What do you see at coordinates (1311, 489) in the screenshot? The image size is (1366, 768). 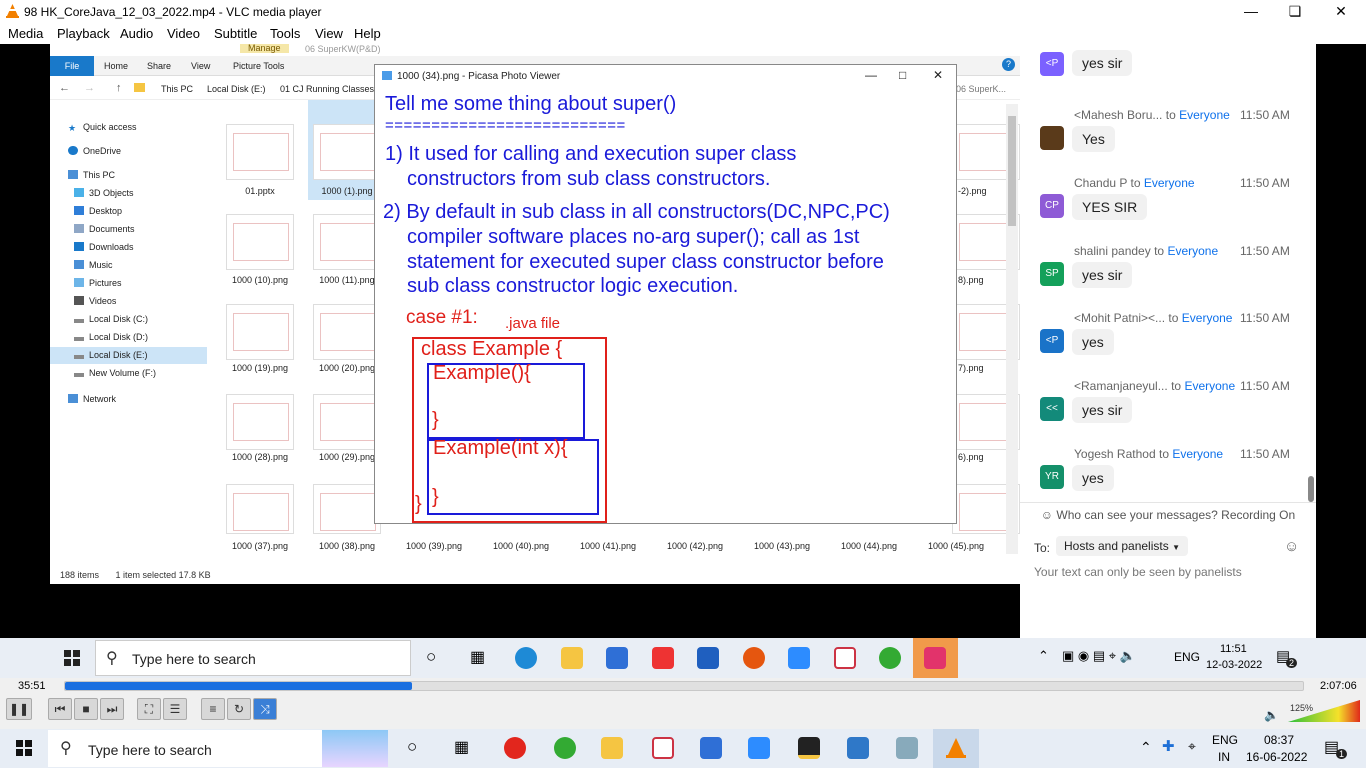 I see `chat-scrollbar` at bounding box center [1311, 489].